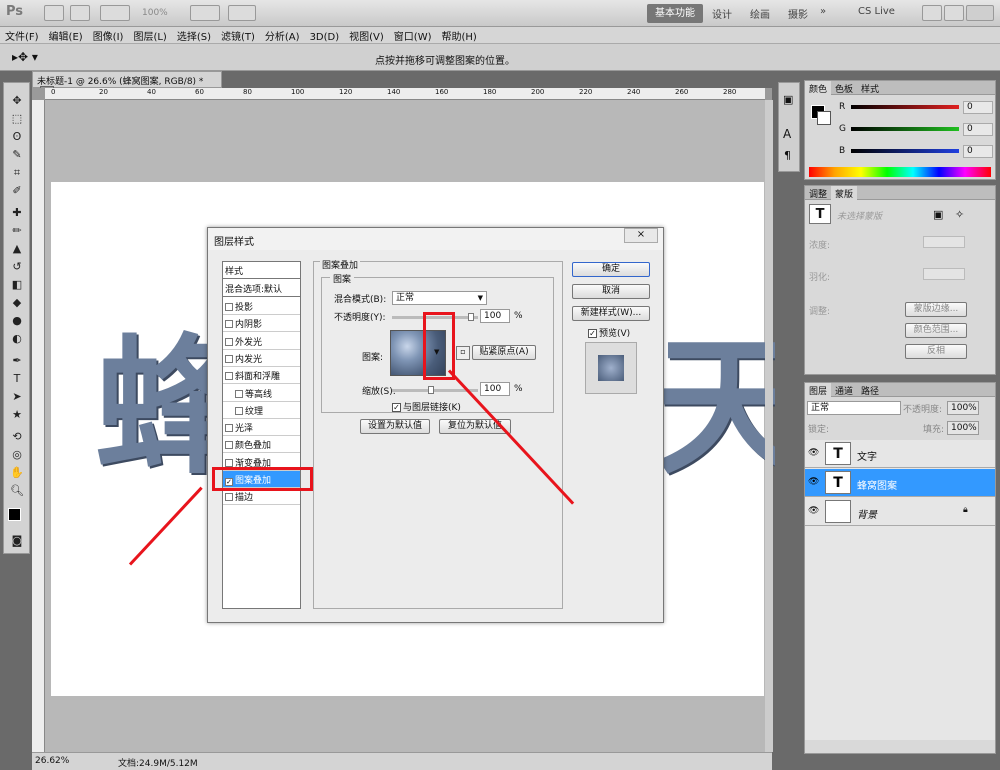  What do you see at coordinates (471, 317) in the screenshot?
I see `opacity-slider-handle` at bounding box center [471, 317].